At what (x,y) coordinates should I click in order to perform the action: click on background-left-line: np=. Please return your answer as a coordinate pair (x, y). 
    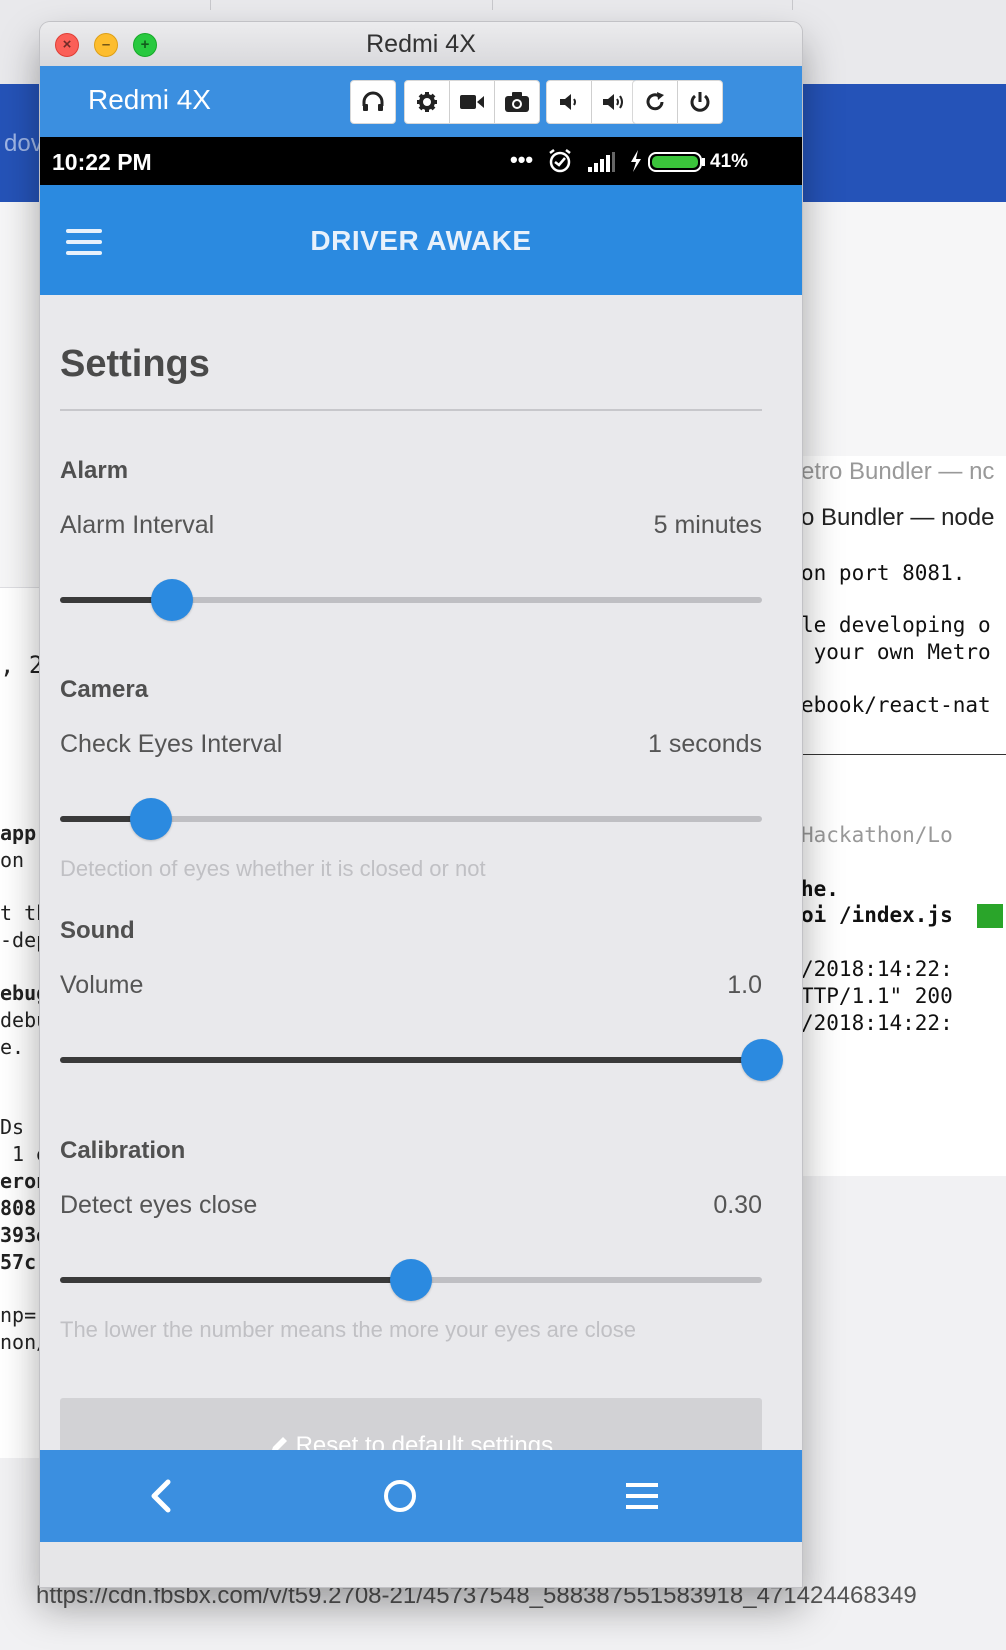
    Looking at the image, I should click on (18, 1315).